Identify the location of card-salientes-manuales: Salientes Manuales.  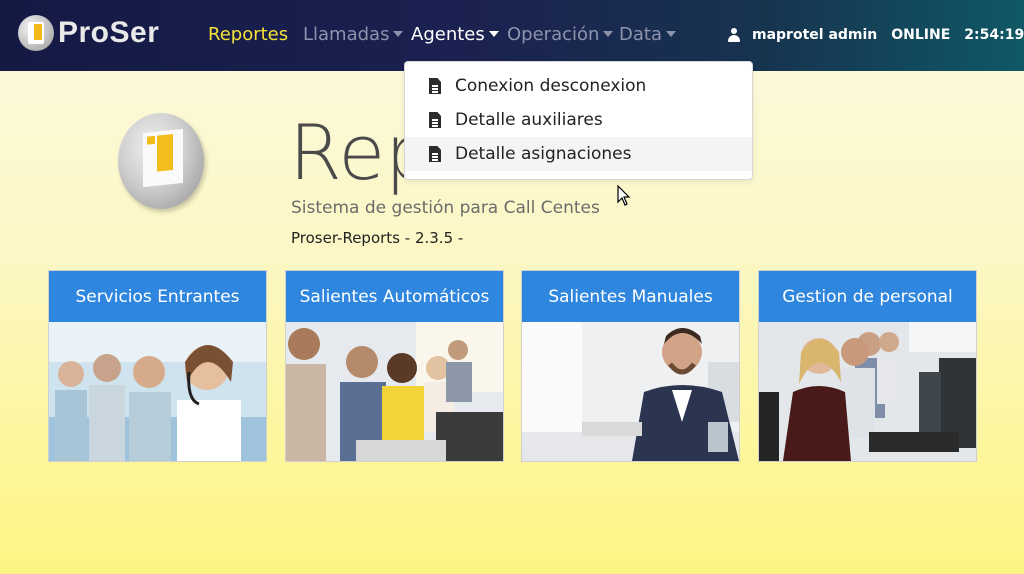
(630, 366).